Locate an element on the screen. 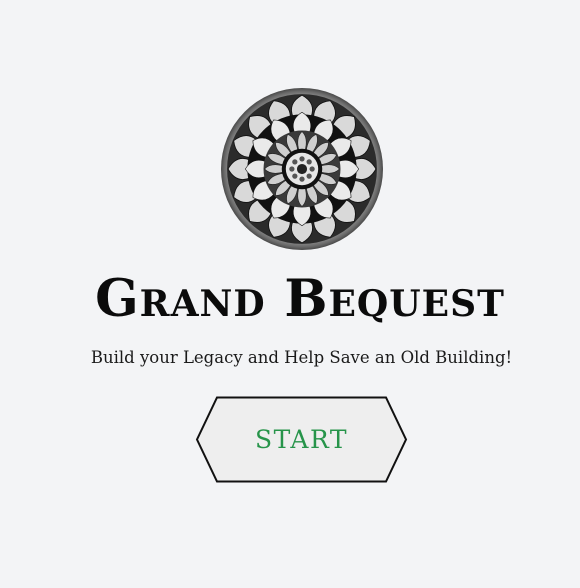 Image resolution: width=580 pixels, height=588 pixels. mandala-logo-icon is located at coordinates (302, 169).